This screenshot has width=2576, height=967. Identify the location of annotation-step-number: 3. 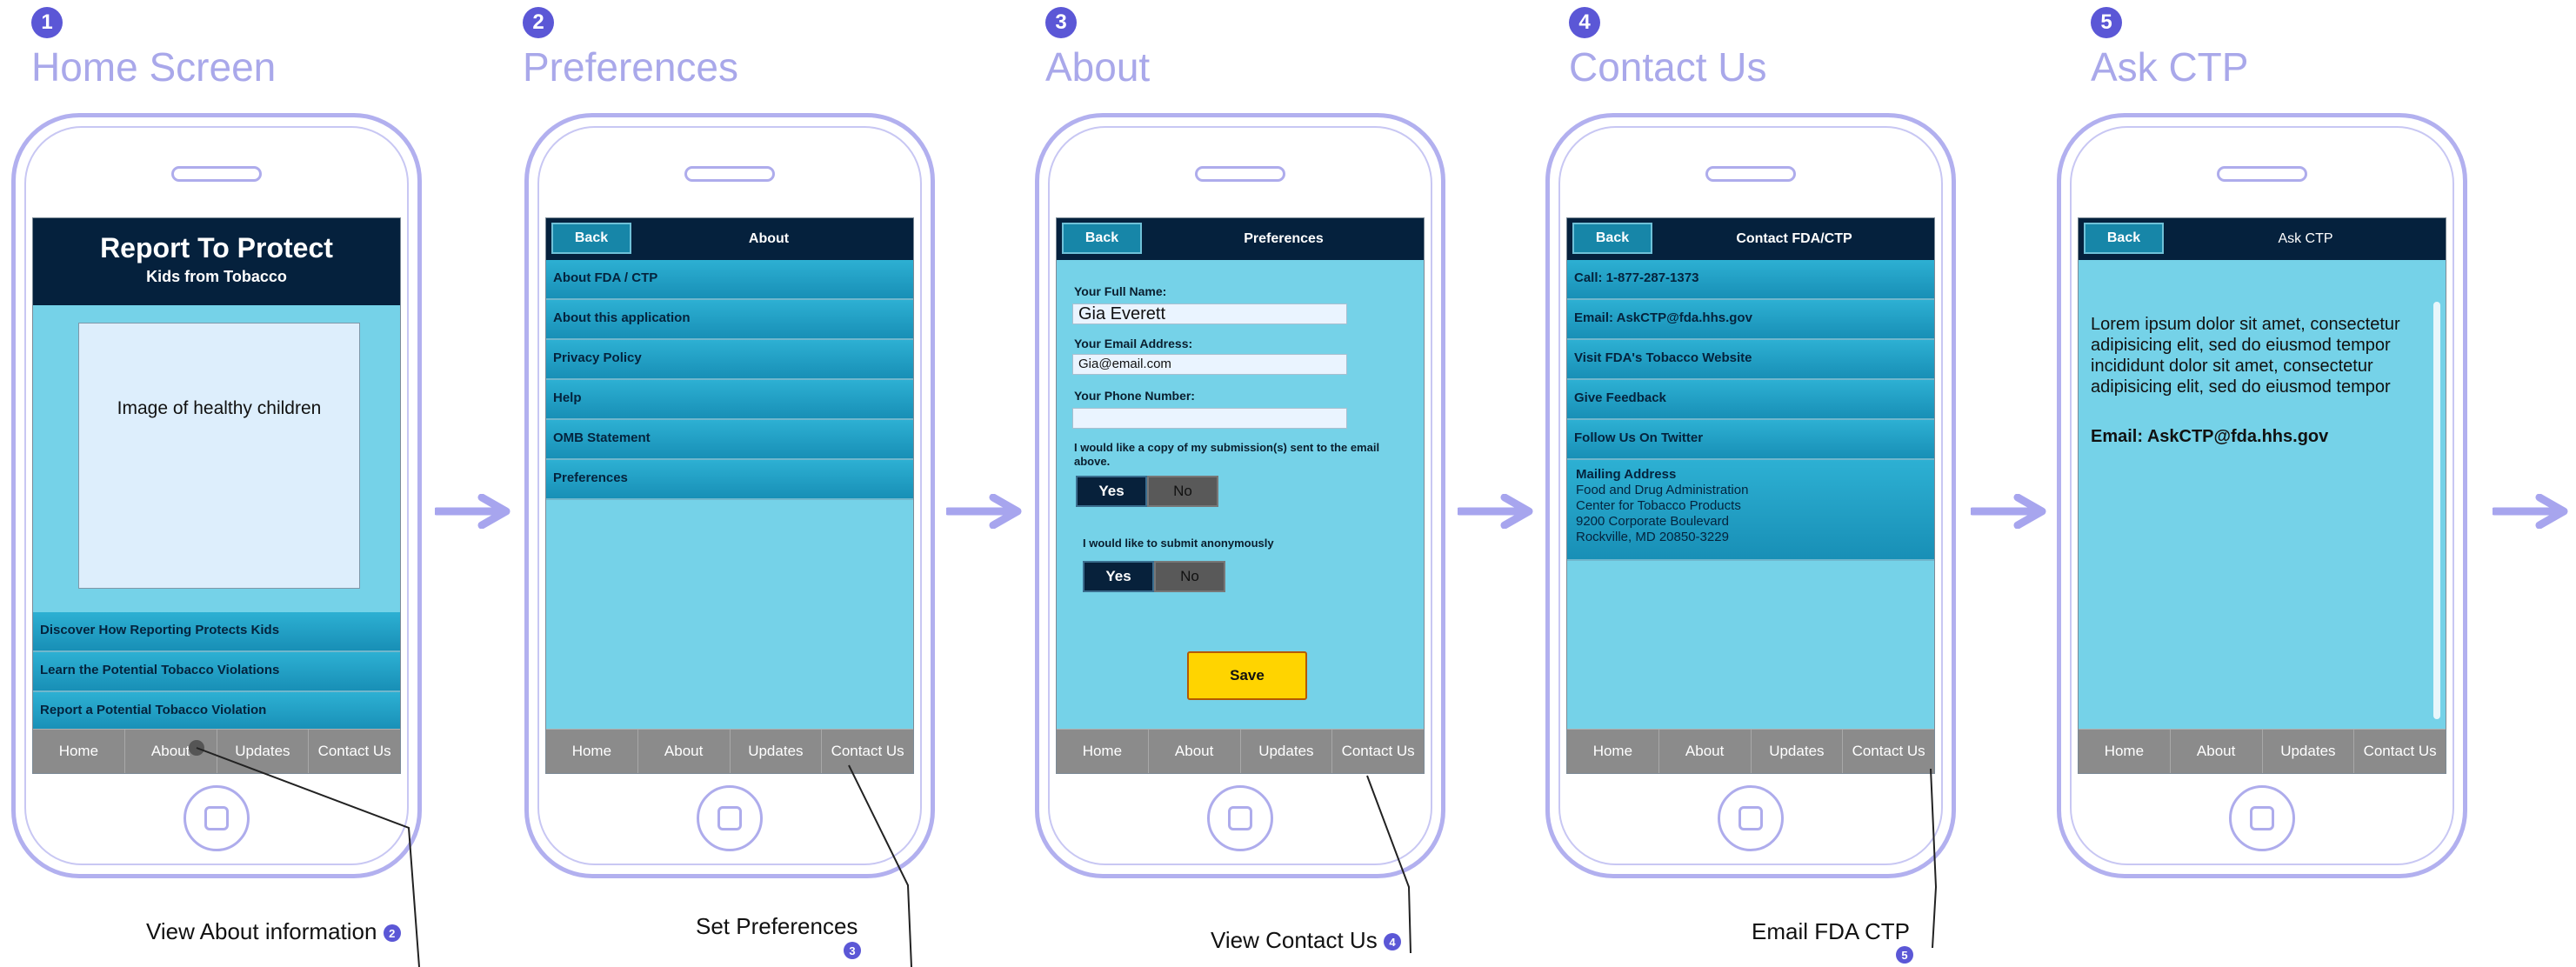
(852, 951).